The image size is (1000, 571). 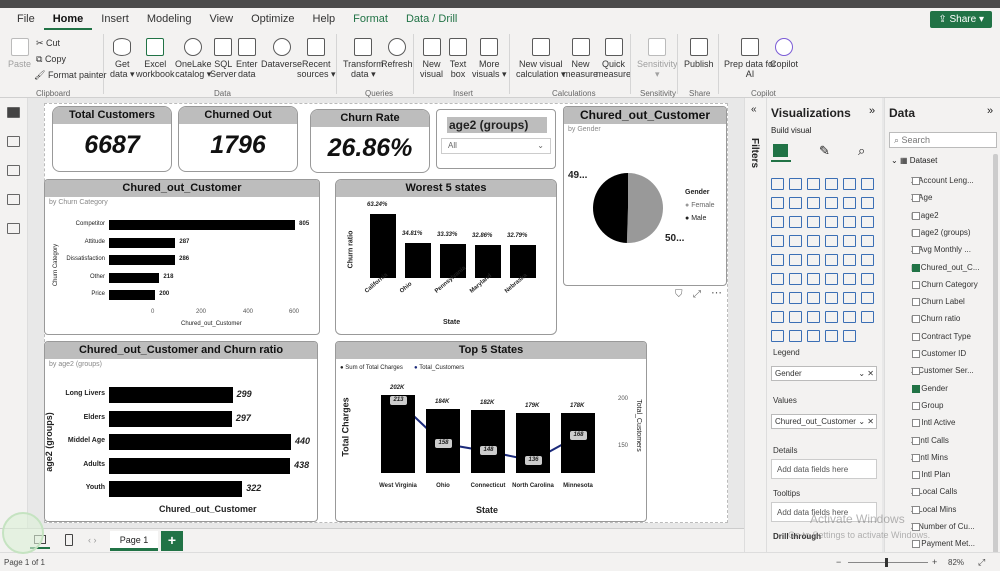 I want to click on more-options-icon: ⋯, so click(x=716, y=292).